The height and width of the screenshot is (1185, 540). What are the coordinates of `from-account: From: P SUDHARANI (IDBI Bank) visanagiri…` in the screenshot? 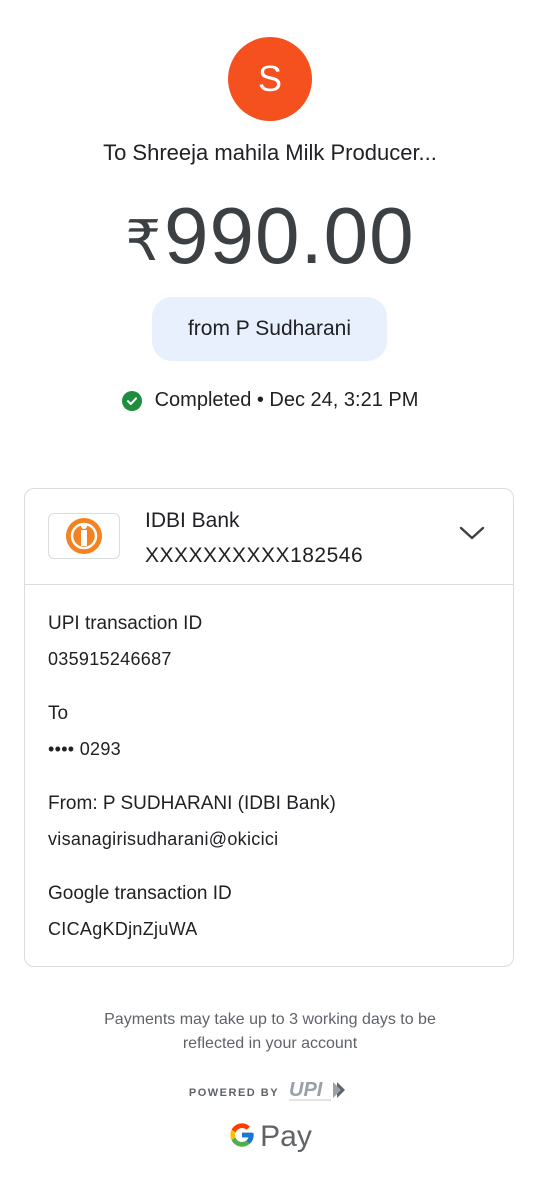 It's located at (192, 821).